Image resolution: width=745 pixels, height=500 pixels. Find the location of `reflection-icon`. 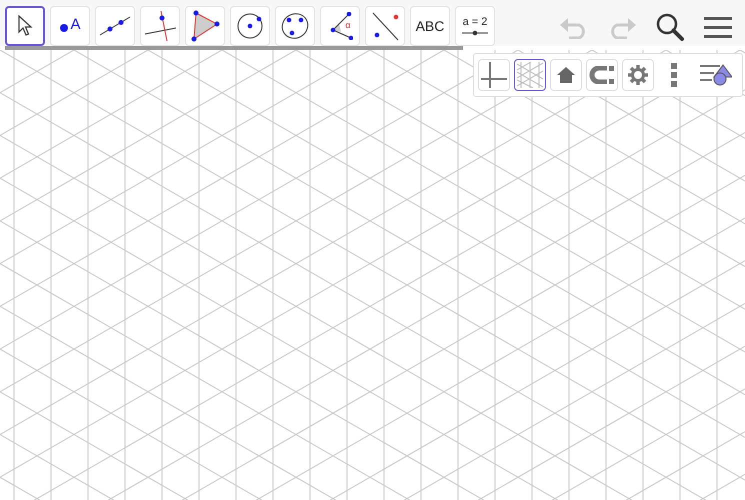

reflection-icon is located at coordinates (385, 26).